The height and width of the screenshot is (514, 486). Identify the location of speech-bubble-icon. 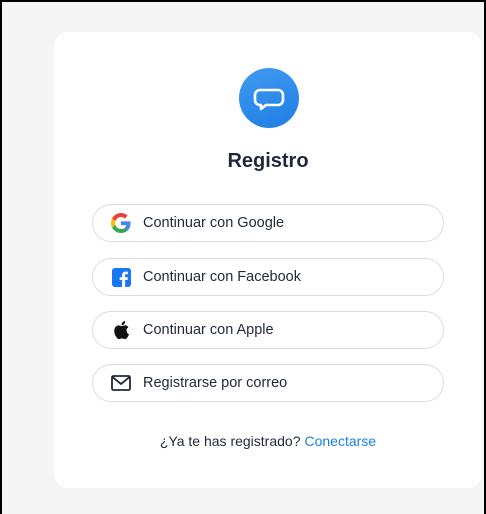
(269, 99).